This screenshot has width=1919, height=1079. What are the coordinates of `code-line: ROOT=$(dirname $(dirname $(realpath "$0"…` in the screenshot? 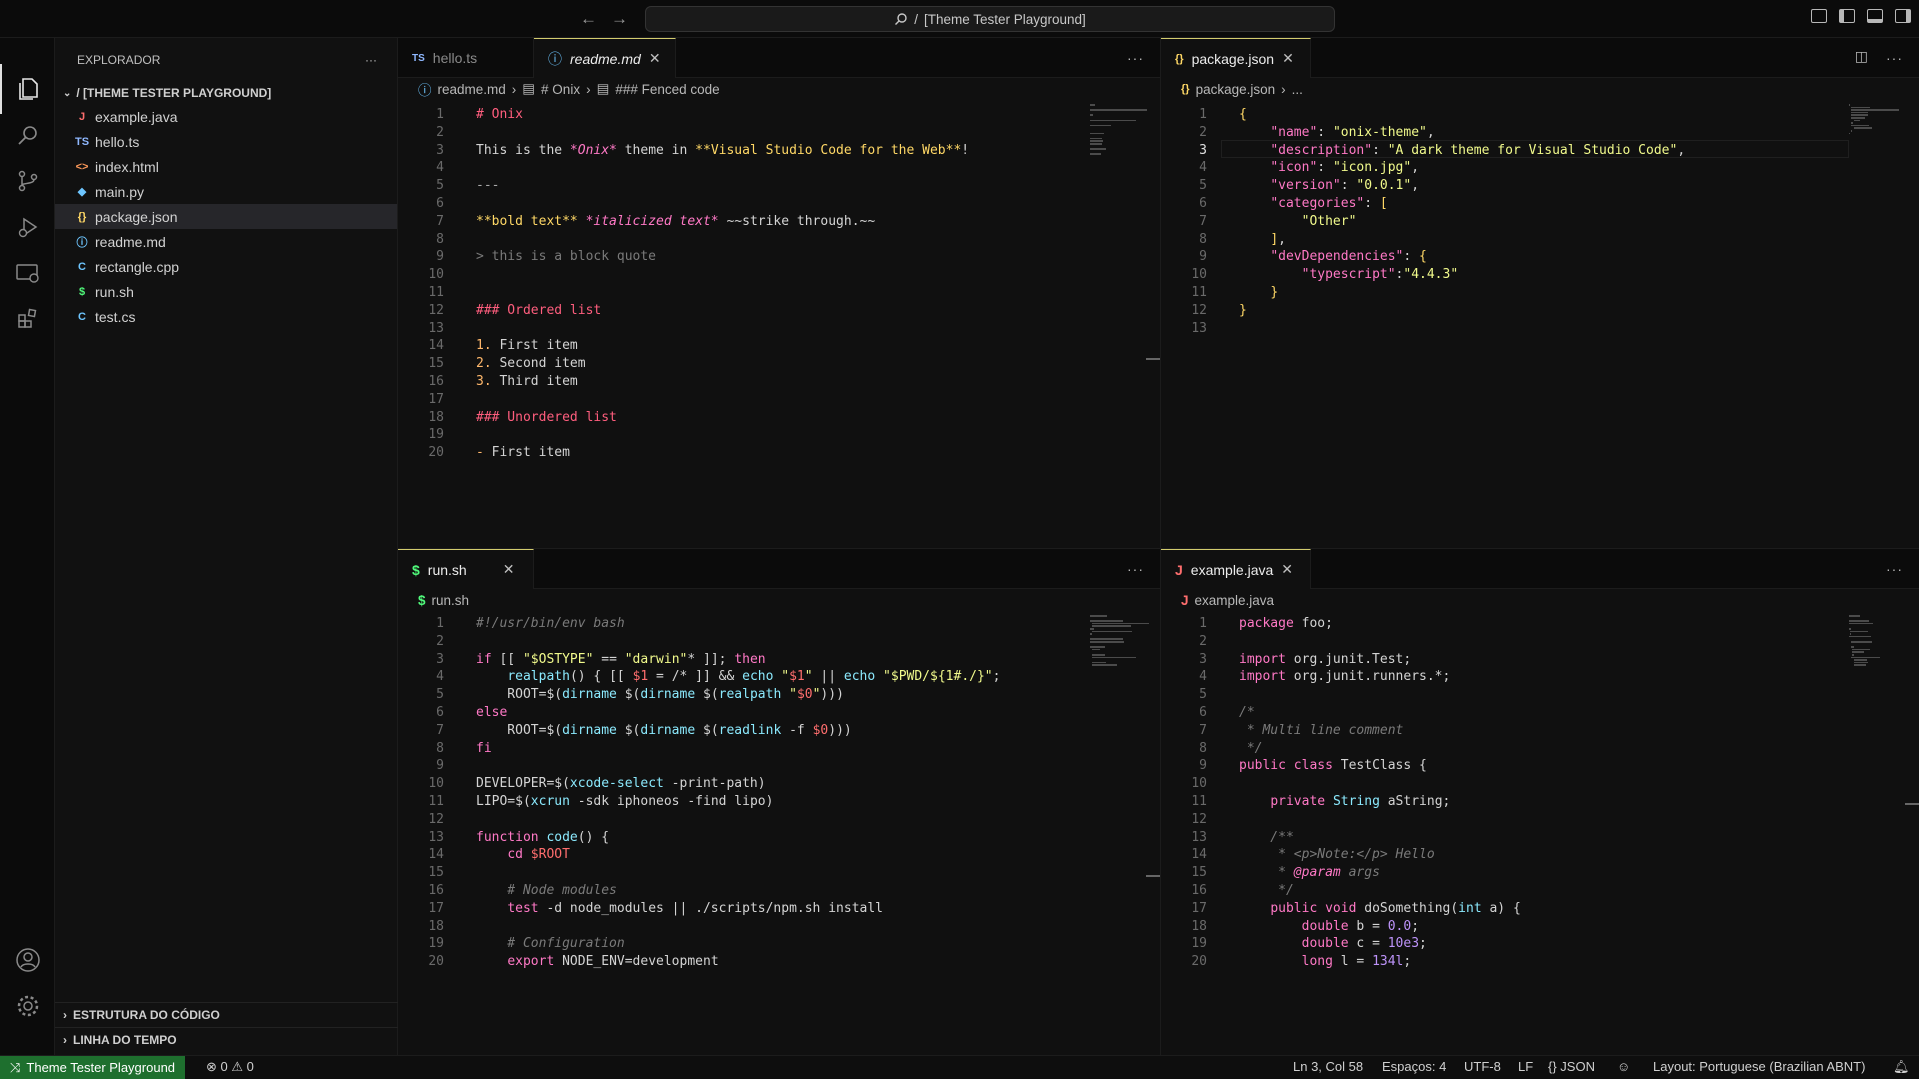 It's located at (660, 695).